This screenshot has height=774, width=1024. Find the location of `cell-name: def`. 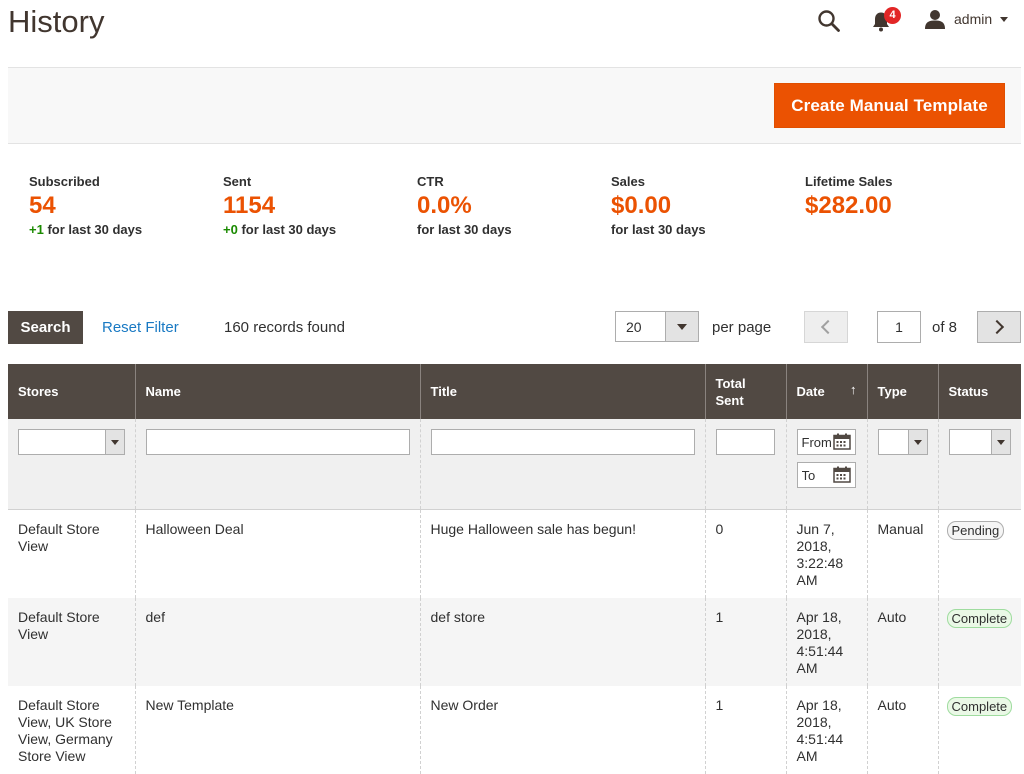

cell-name: def is located at coordinates (277, 642).